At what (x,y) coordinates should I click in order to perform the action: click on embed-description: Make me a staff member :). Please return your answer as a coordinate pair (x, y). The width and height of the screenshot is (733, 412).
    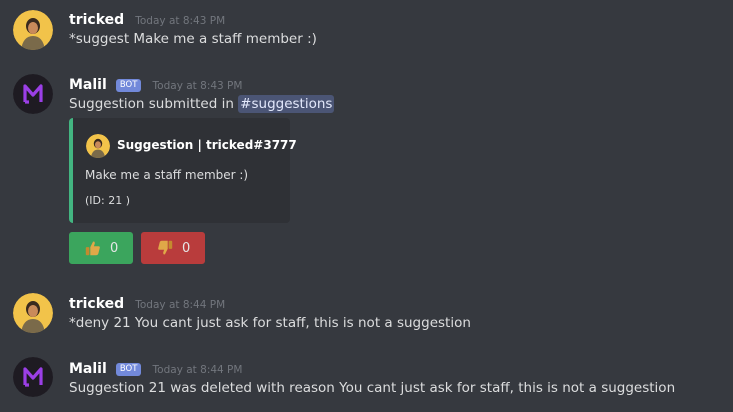
    Looking at the image, I should click on (167, 175).